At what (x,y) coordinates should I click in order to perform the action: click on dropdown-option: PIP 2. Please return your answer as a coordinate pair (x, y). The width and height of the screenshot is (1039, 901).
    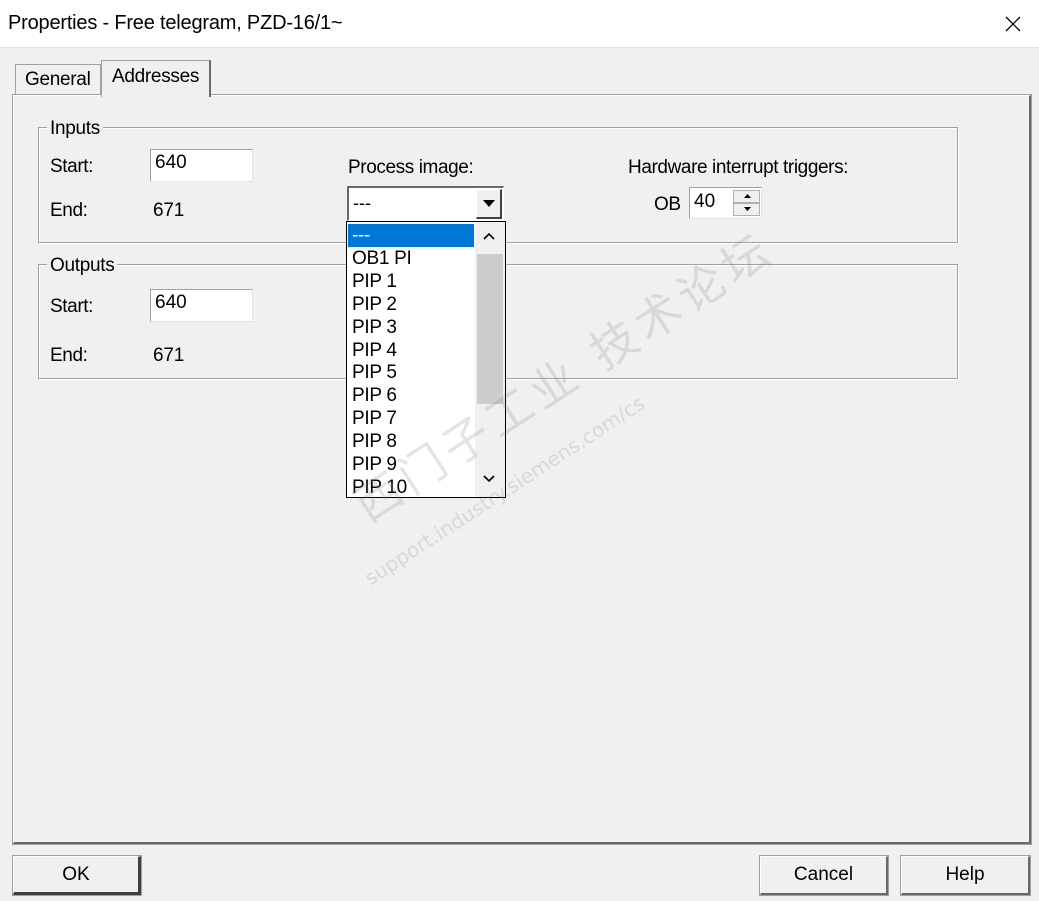
    Looking at the image, I should click on (411, 304).